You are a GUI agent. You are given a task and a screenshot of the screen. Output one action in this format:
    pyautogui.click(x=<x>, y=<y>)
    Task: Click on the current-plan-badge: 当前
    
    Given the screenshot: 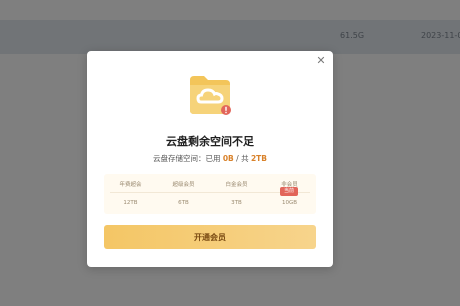 What is the action you would take?
    pyautogui.click(x=289, y=191)
    